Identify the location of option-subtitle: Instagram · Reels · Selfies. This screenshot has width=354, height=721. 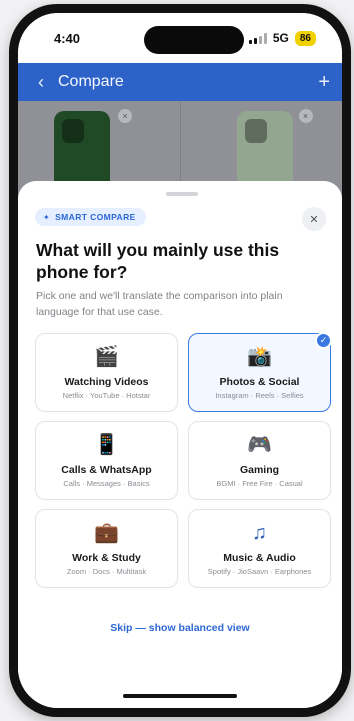
(259, 395).